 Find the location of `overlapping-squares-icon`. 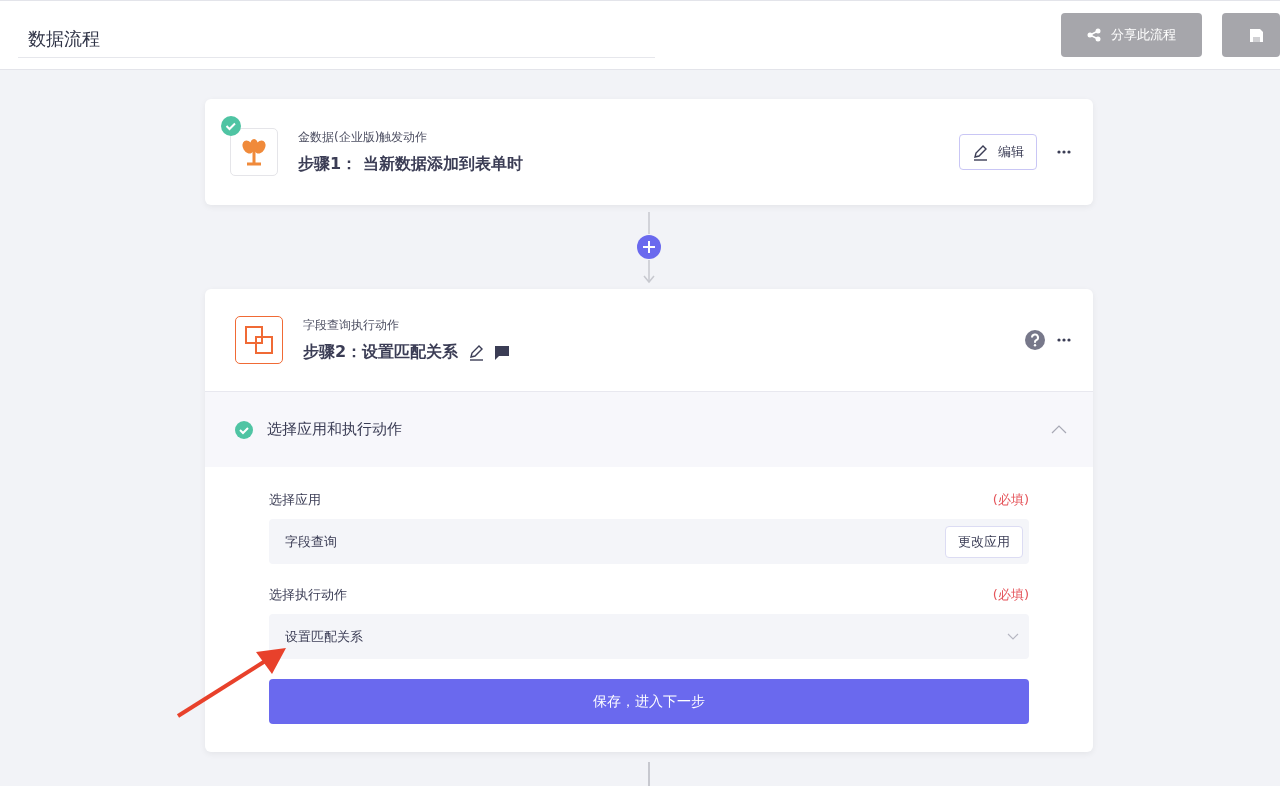

overlapping-squares-icon is located at coordinates (259, 340).